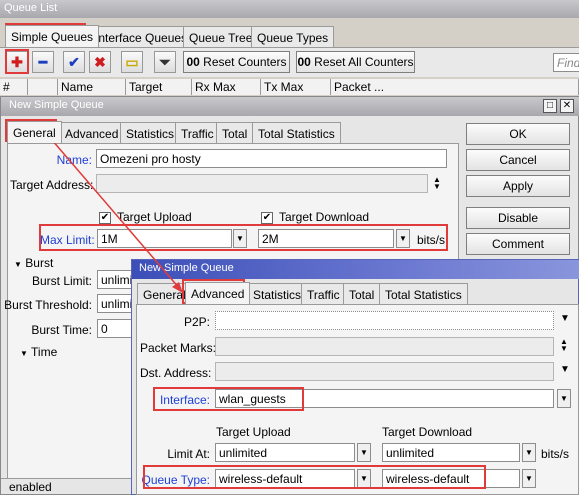 The width and height of the screenshot is (579, 495). Describe the element at coordinates (117, 216) in the screenshot. I see `annotation-arrow` at that location.